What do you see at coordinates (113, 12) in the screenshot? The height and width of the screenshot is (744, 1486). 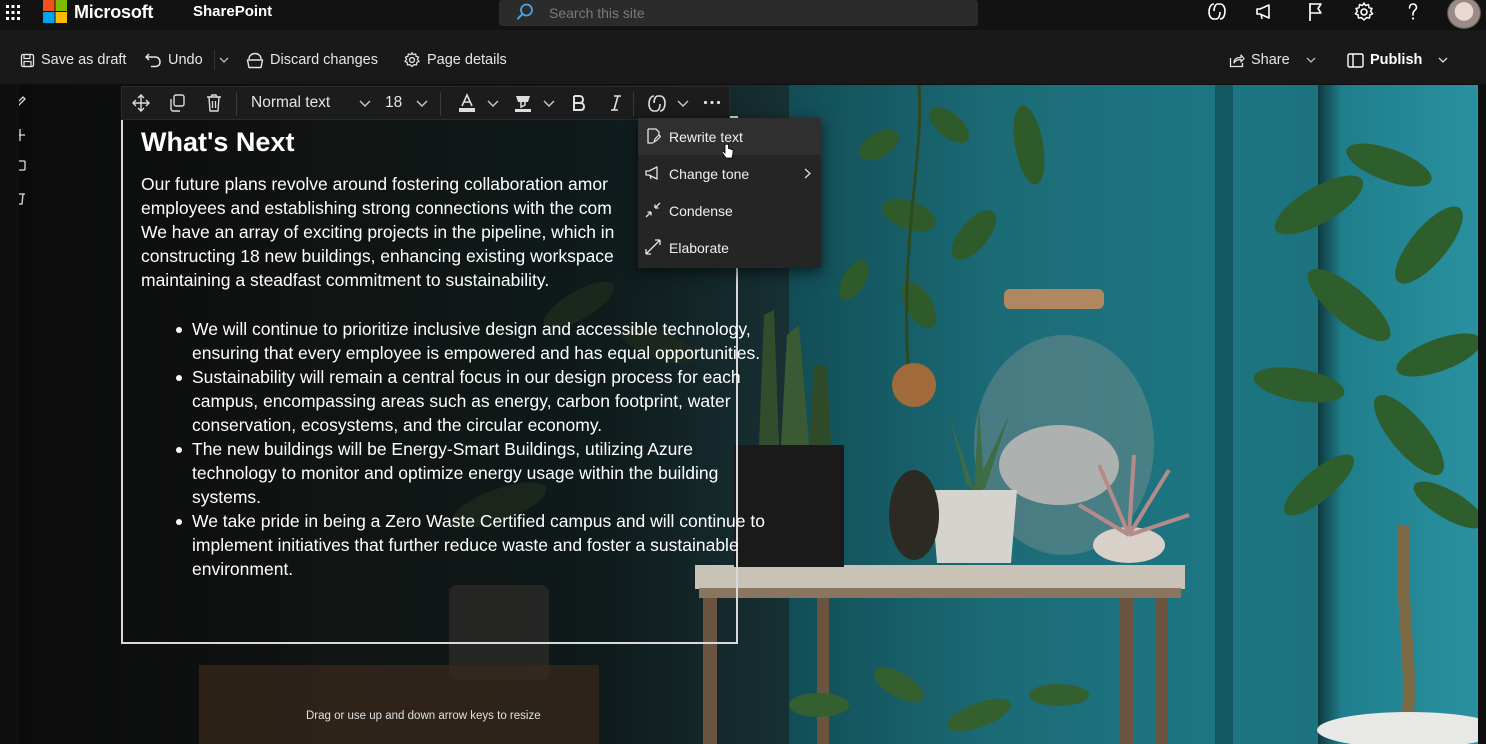 I see `brand-name: Microsoft` at bounding box center [113, 12].